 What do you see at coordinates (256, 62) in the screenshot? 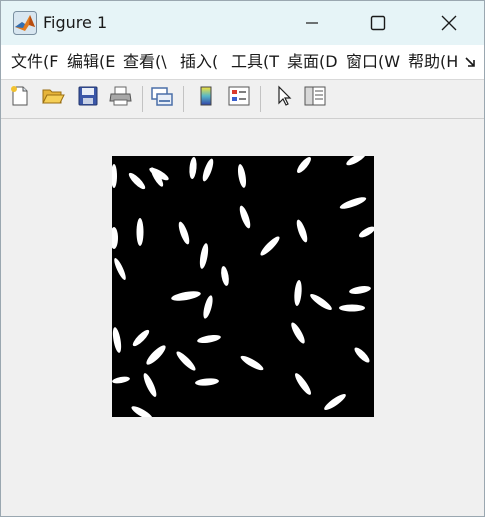
I see `menu-tools: 工具(T` at bounding box center [256, 62].